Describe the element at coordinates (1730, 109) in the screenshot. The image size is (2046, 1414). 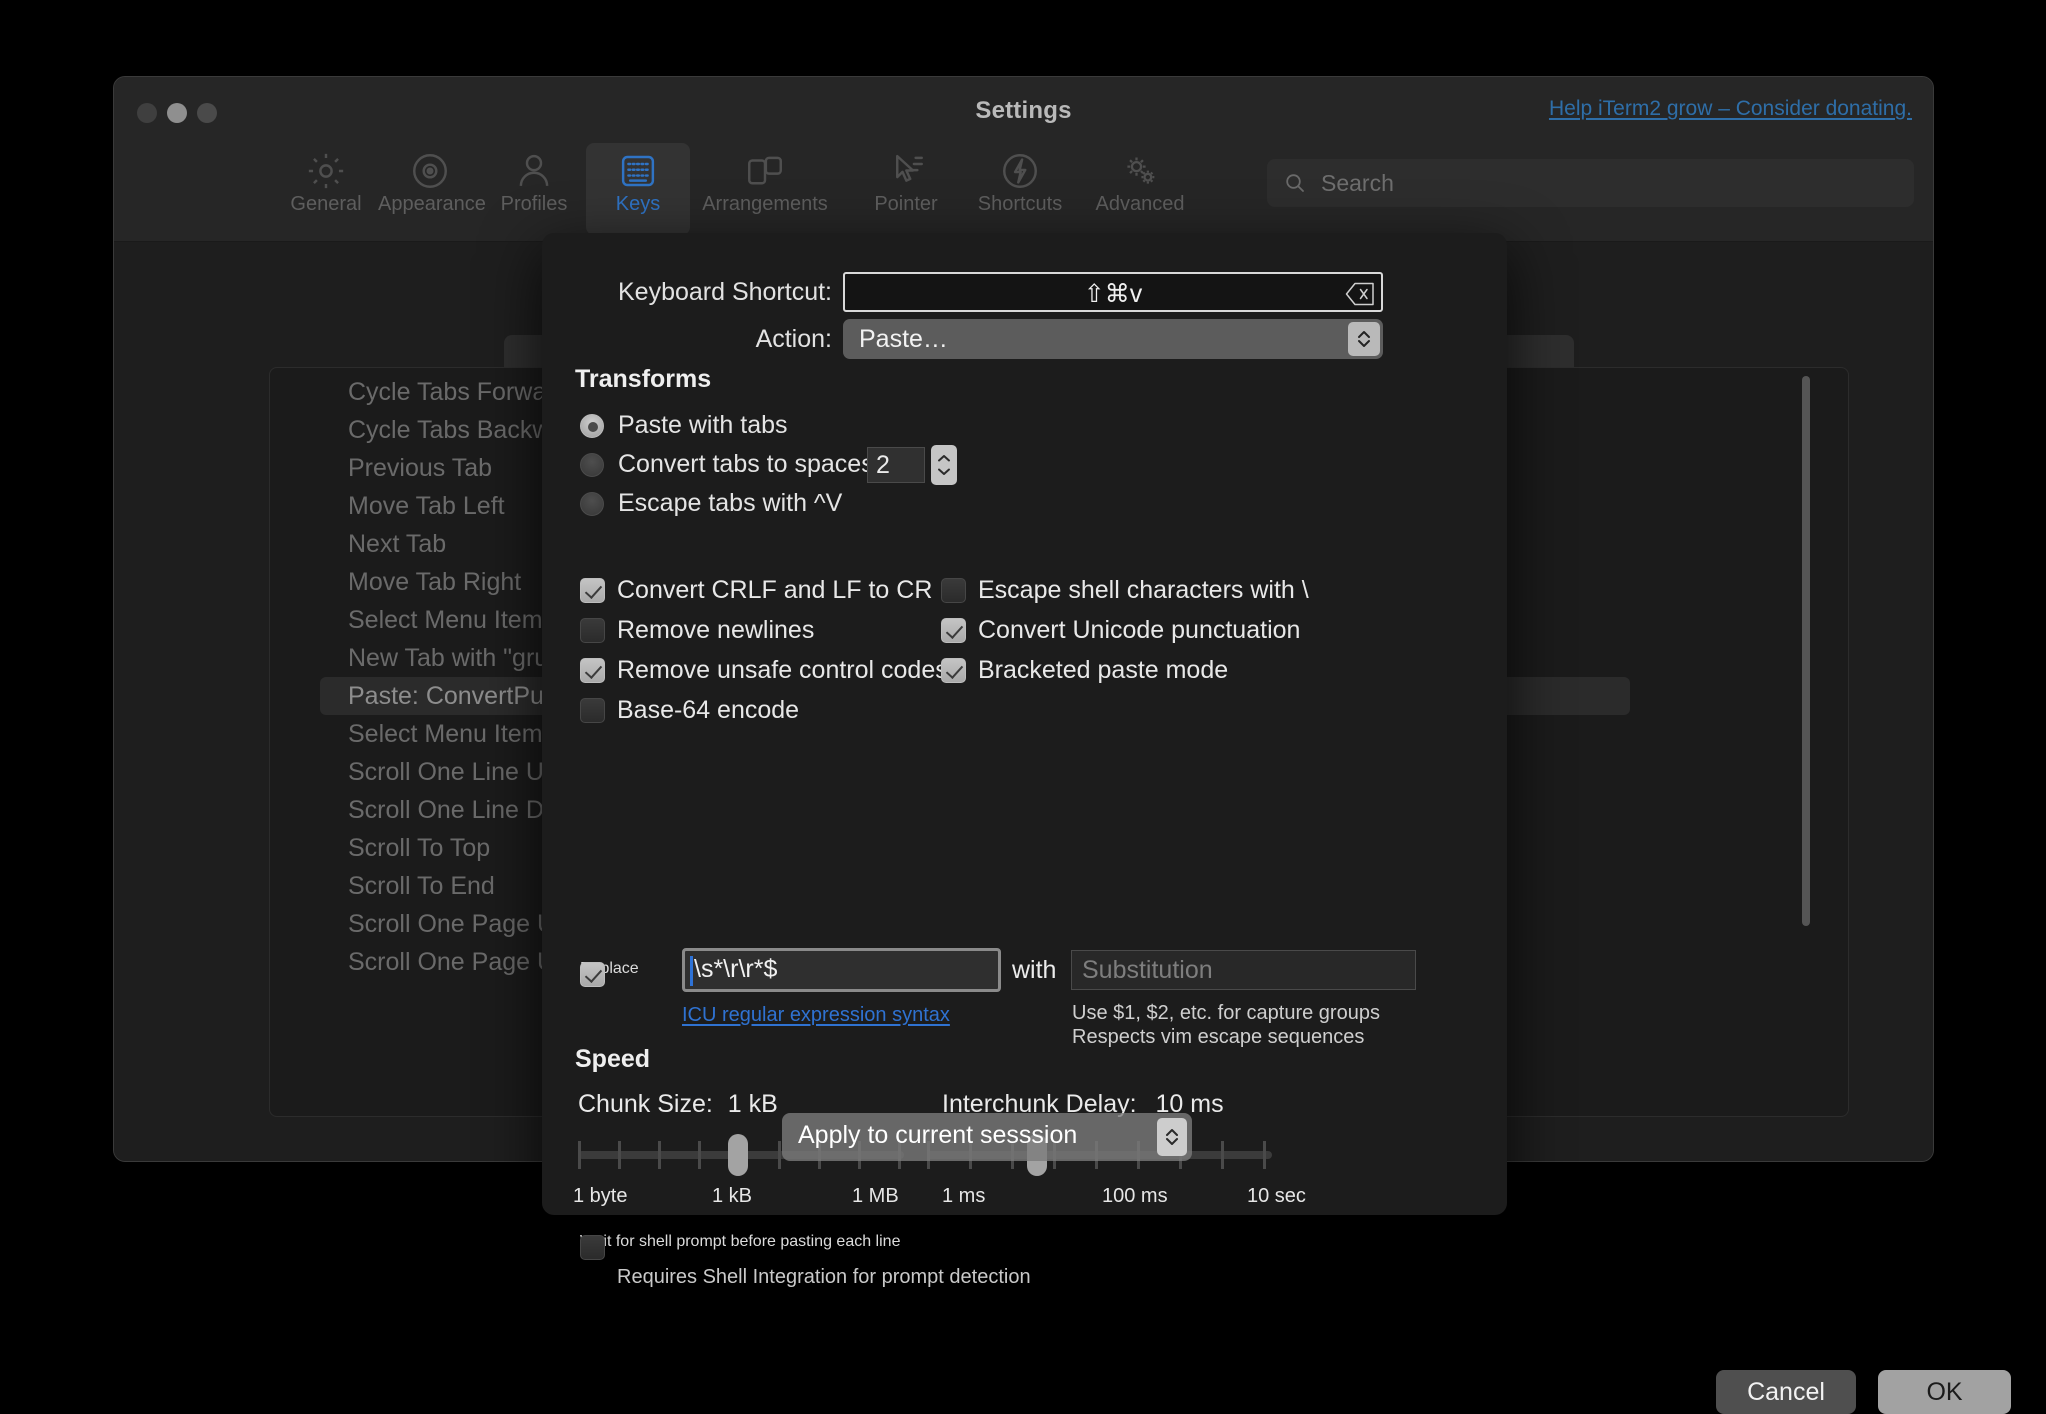
I see `donate-link: Help iTerm2 grow – Consider donating.` at that location.